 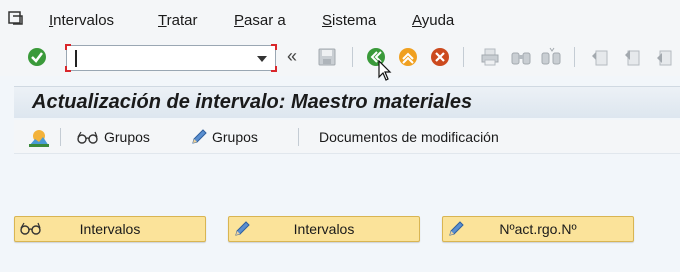 What do you see at coordinates (349, 20) in the screenshot?
I see `menu-sistema: Sistema` at bounding box center [349, 20].